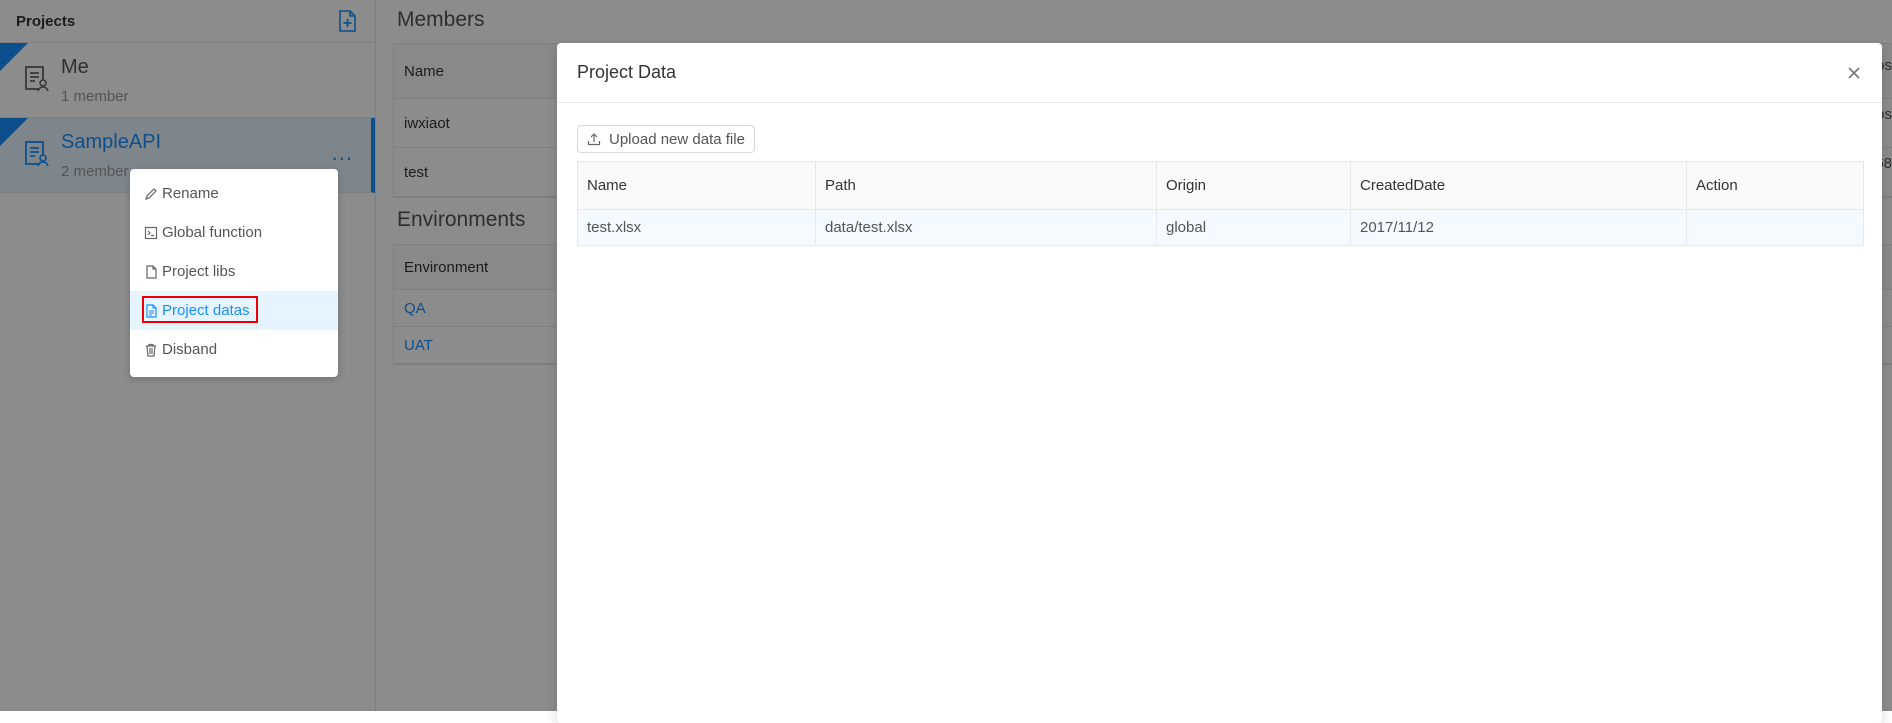 This screenshot has height=723, width=1892. Describe the element at coordinates (199, 271) in the screenshot. I see `menu-item-label: Project libs` at that location.